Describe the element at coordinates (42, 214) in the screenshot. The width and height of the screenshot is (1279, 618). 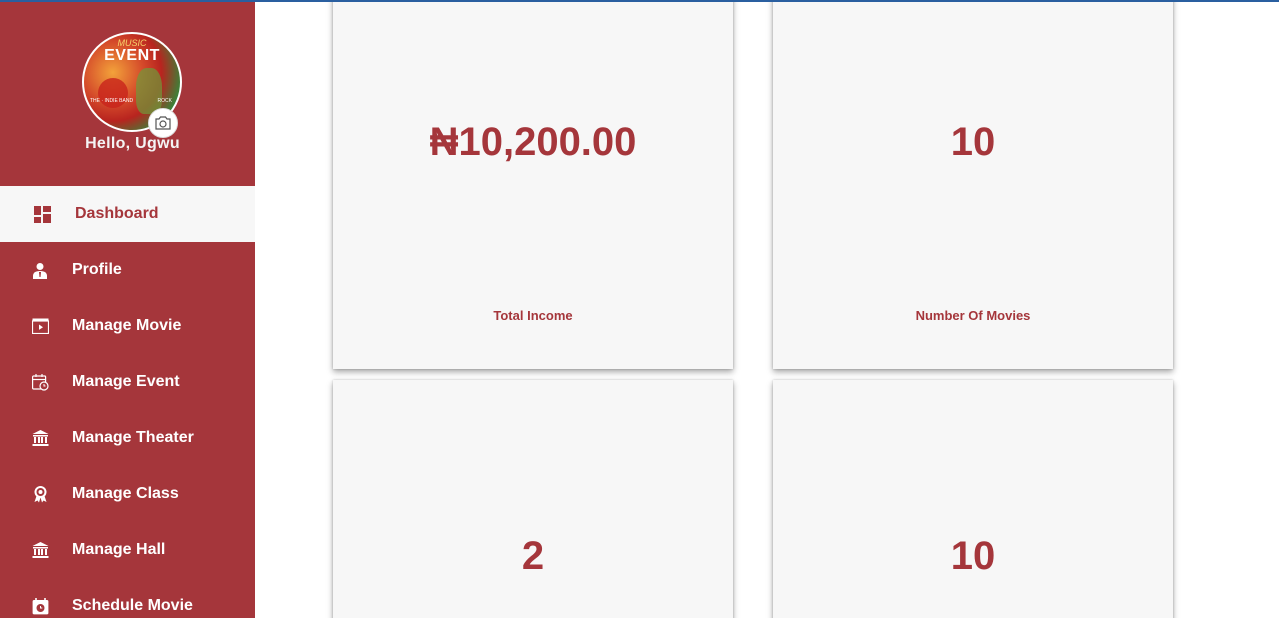
I see `dashboard-icon` at that location.